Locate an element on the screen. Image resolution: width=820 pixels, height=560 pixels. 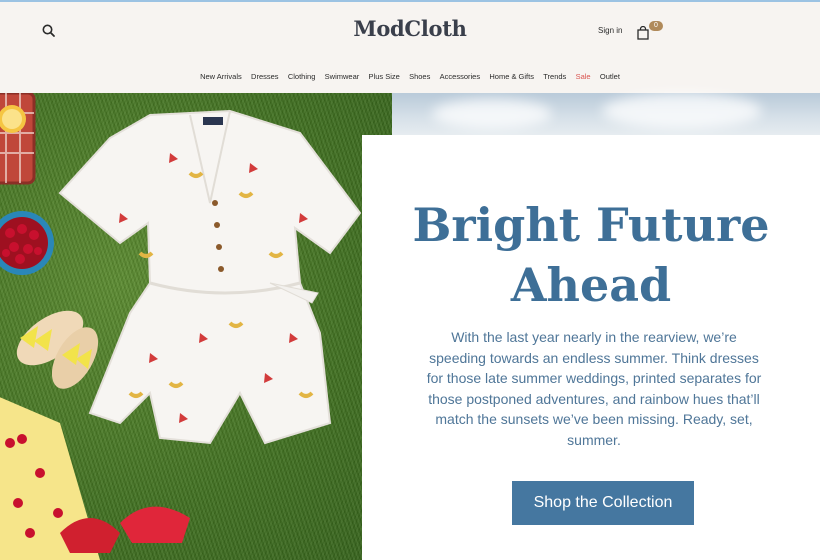
nav-accessories: Accessories is located at coordinates (460, 76).